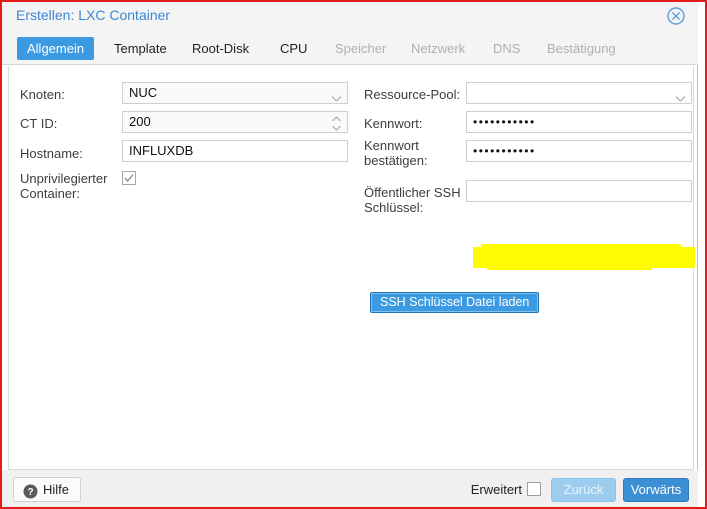  What do you see at coordinates (93, 15) in the screenshot?
I see `dialog-title: Erstellen: LXC Container` at bounding box center [93, 15].